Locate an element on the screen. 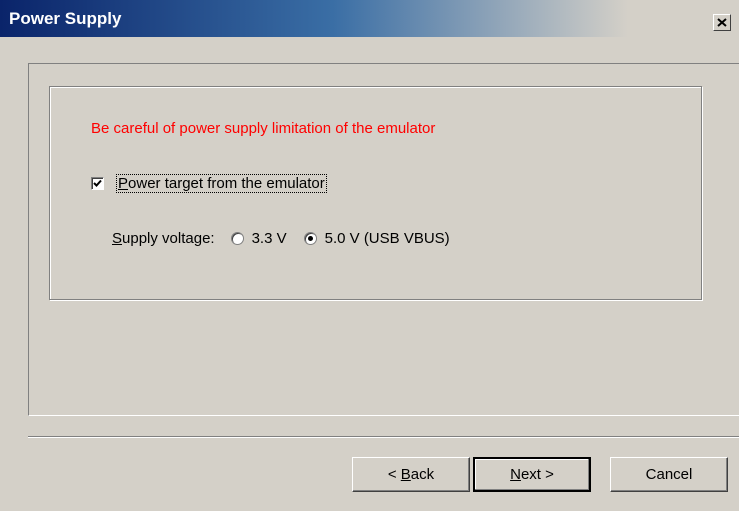  button-separator is located at coordinates (383, 437).